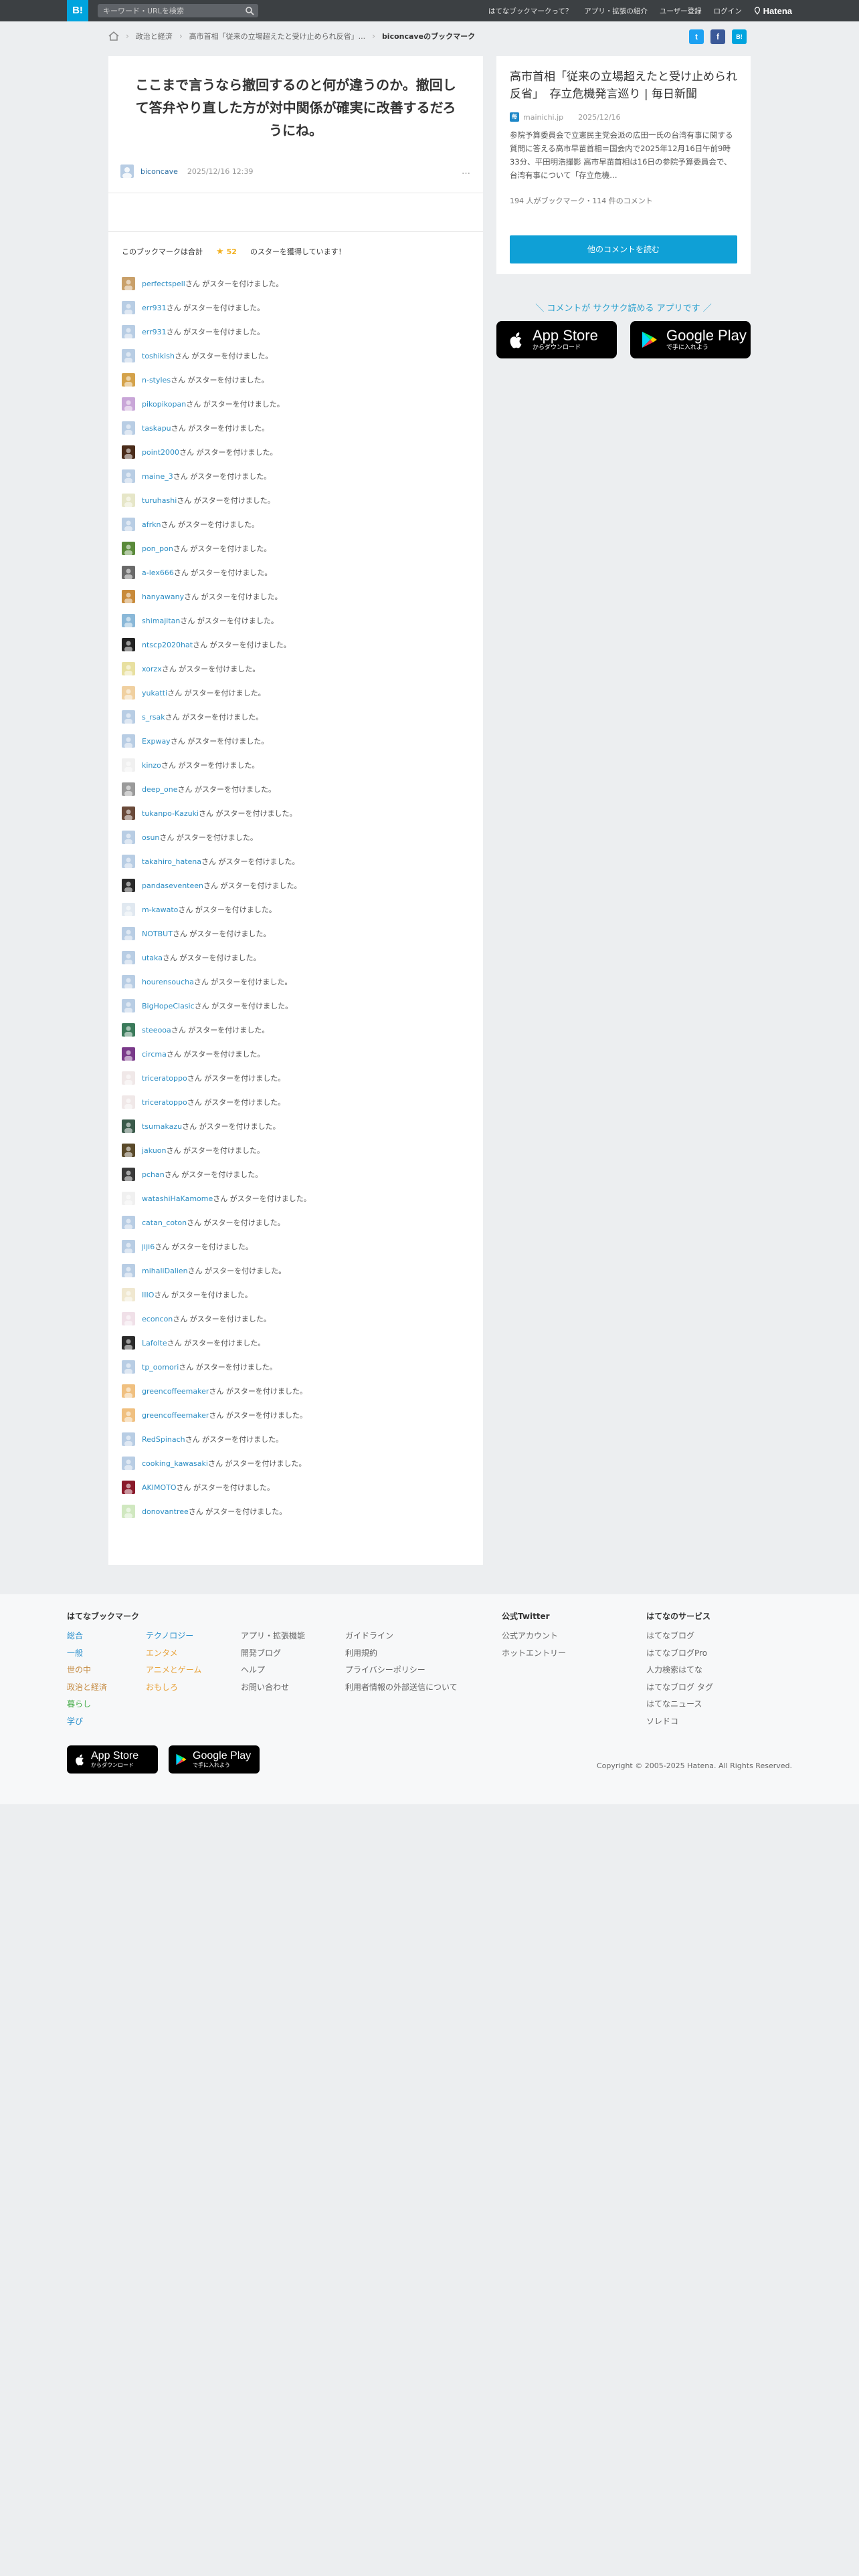 This screenshot has height=2576, width=859. What do you see at coordinates (154, 693) in the screenshot?
I see `star-user-link: yukatti` at bounding box center [154, 693].